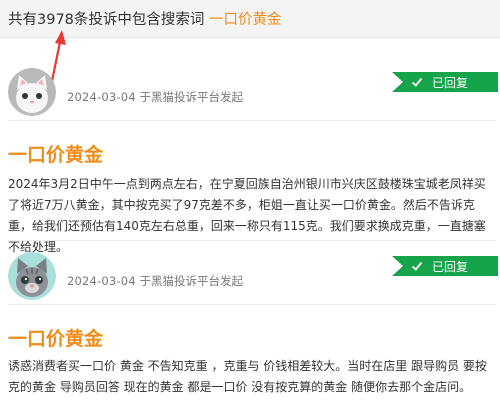 The width and height of the screenshot is (500, 400). Describe the element at coordinates (32, 92) in the screenshot. I see `white-cat-avatar` at that location.